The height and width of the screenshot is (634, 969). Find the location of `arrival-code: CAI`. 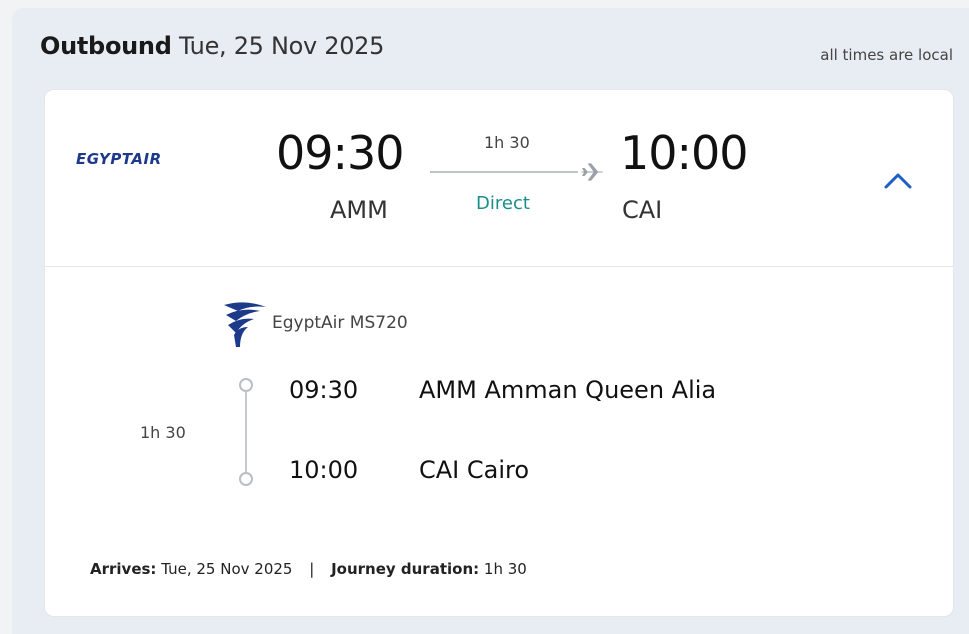

arrival-code: CAI is located at coordinates (642, 210).